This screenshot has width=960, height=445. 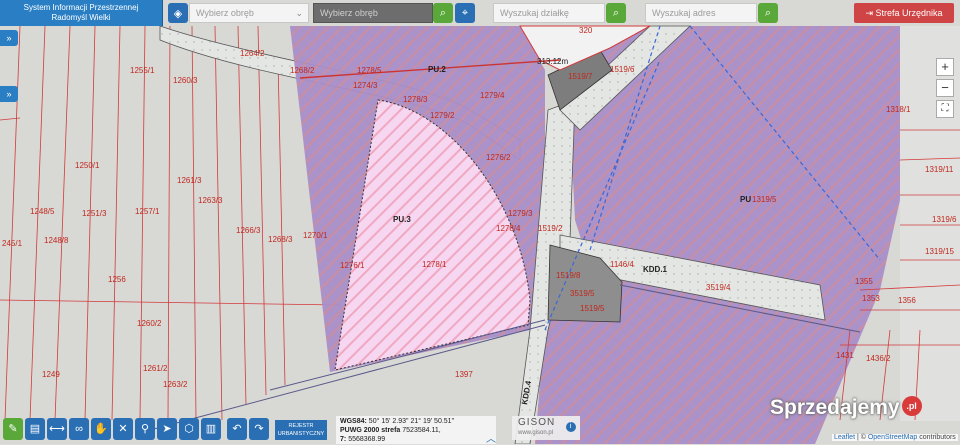 I want to click on parcel-label: 1260/3, so click(x=185, y=80).